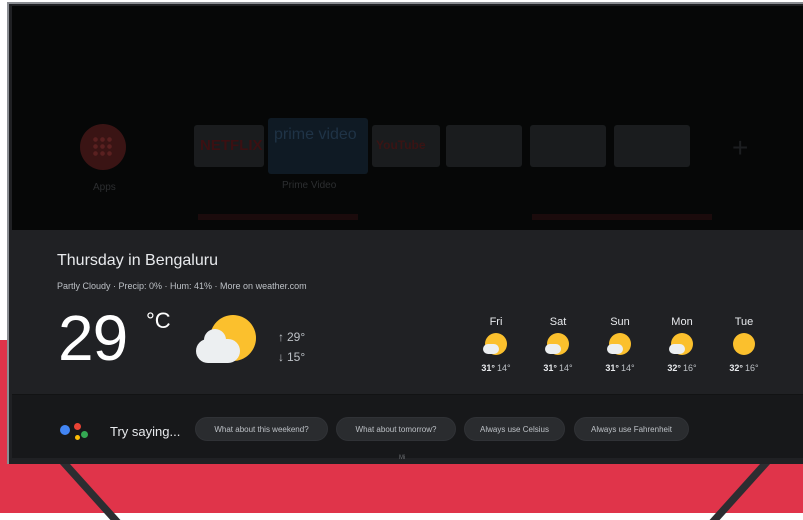 The image size is (803, 520). What do you see at coordinates (744, 322) in the screenshot?
I see `forecast-day-label: Tue` at bounding box center [744, 322].